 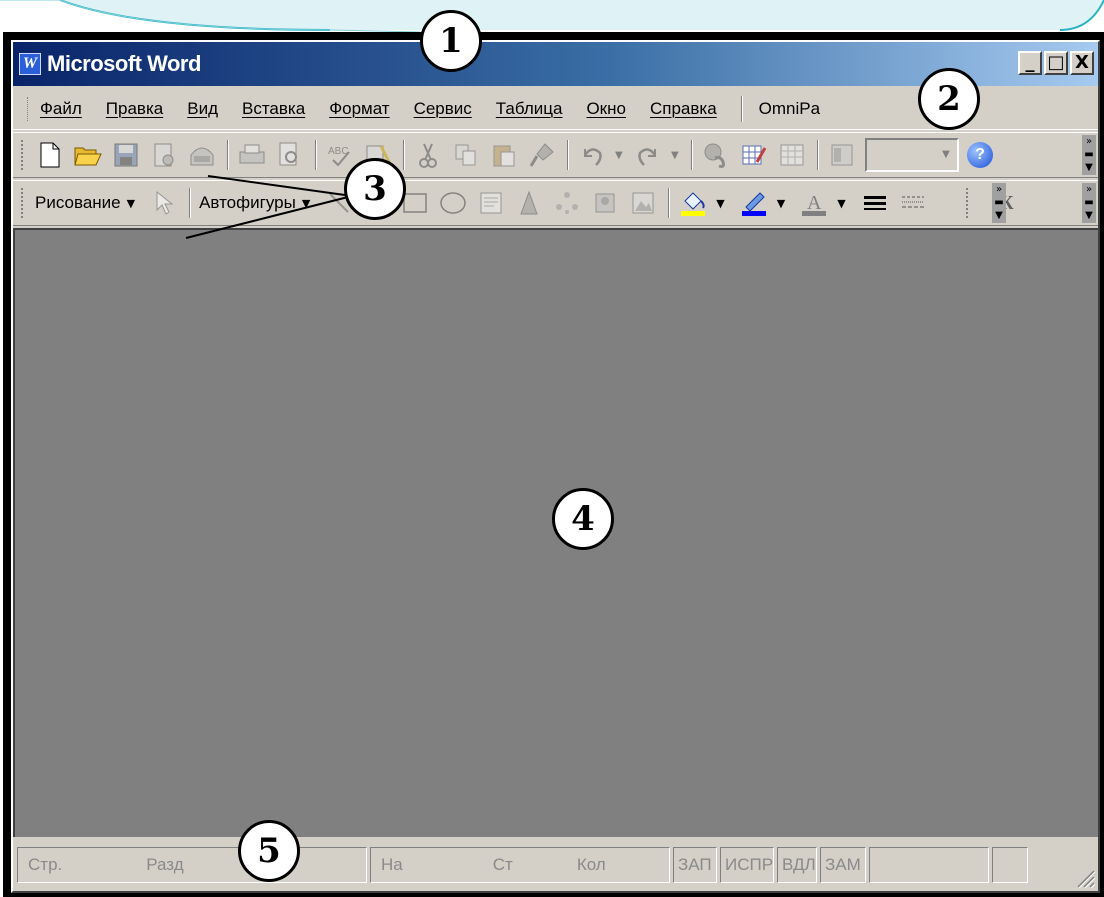 I want to click on callout-5: 5, so click(x=269, y=851).